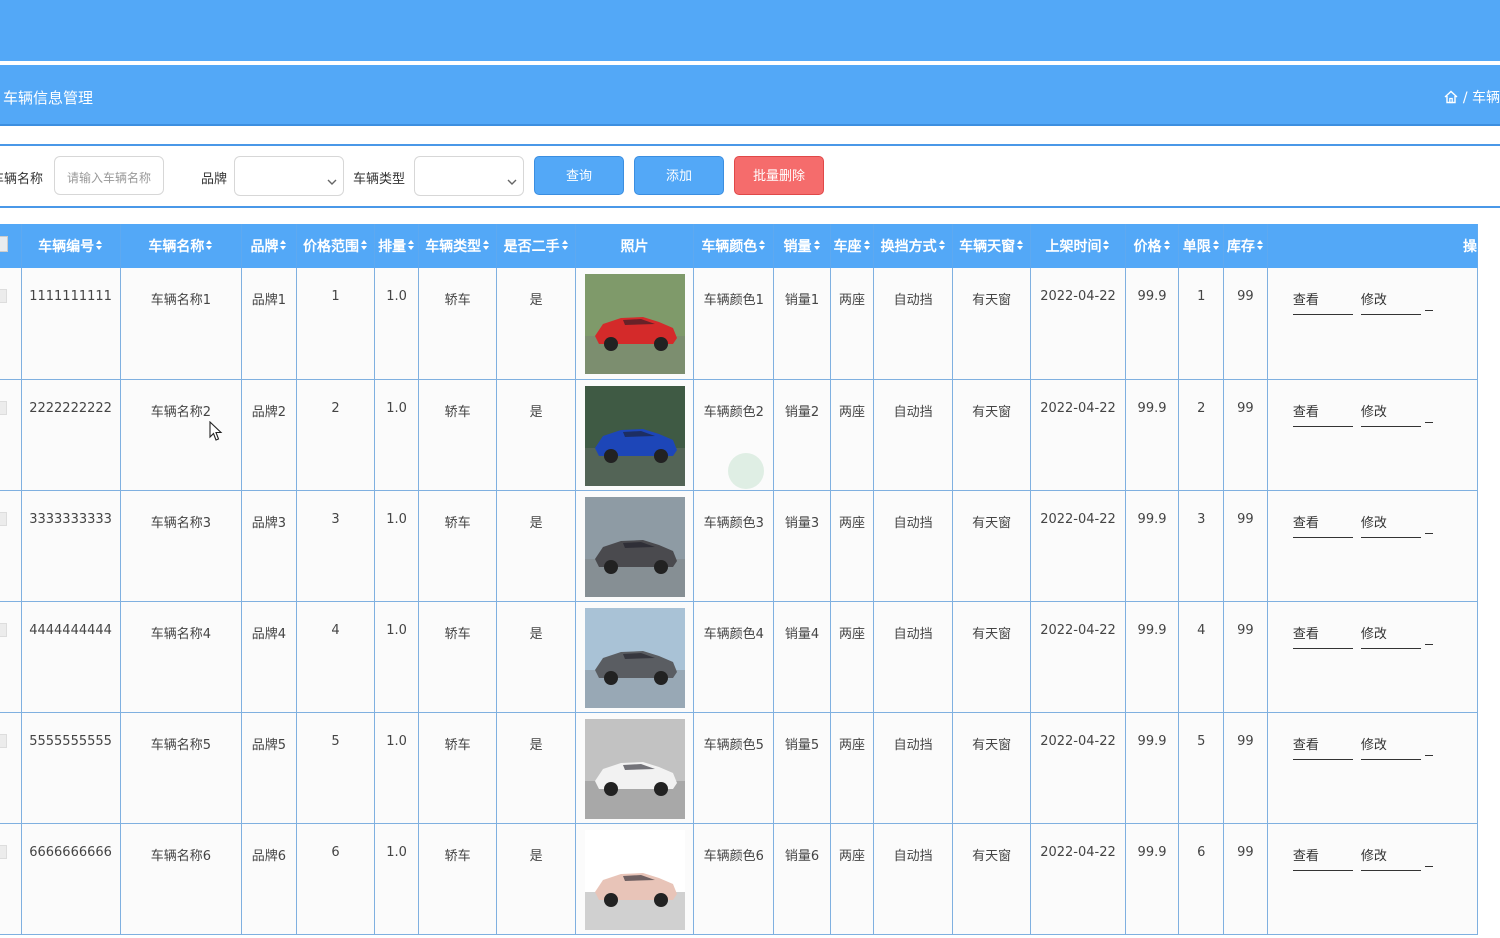  I want to click on column-header: 品牌, so click(269, 246).